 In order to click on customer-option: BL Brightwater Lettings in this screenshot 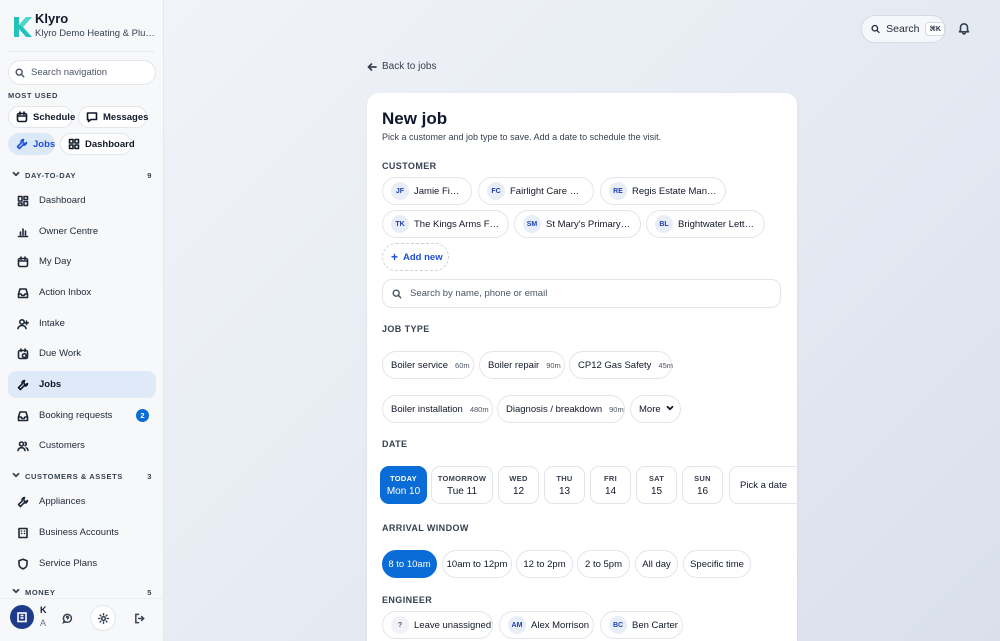, I will do `click(705, 224)`.